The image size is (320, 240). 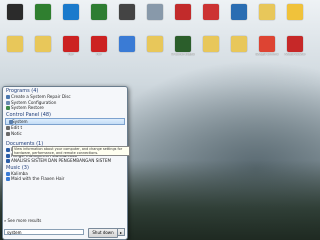 I want to click on notification-icon, so click(x=8, y=133).